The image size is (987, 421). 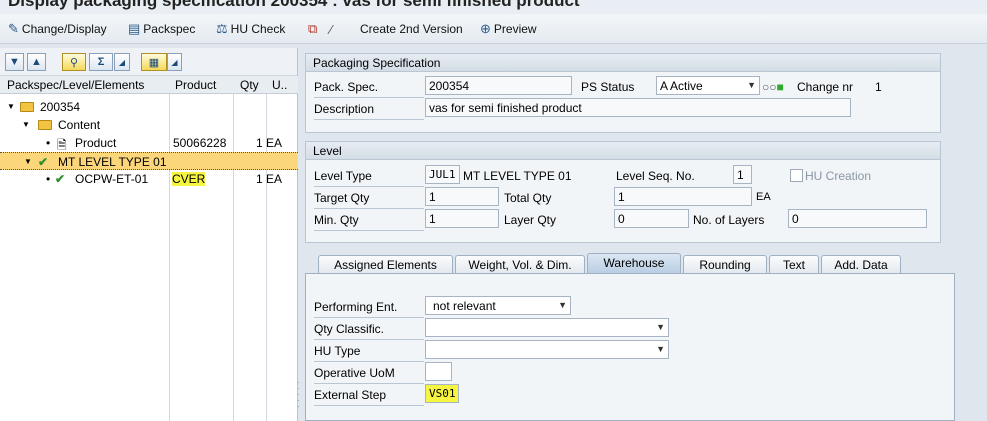 I want to click on tree-node-level: ▼ ✔ MT LEVEL TYPE 01, so click(x=149, y=161).